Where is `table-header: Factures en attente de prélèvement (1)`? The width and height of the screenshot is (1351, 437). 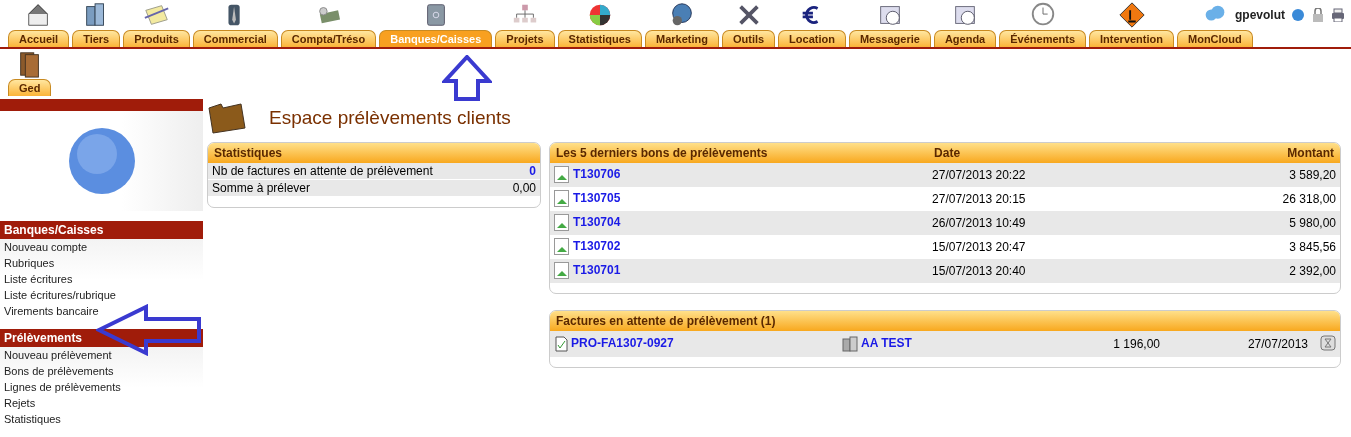 table-header: Factures en attente de prélèvement (1) is located at coordinates (945, 321).